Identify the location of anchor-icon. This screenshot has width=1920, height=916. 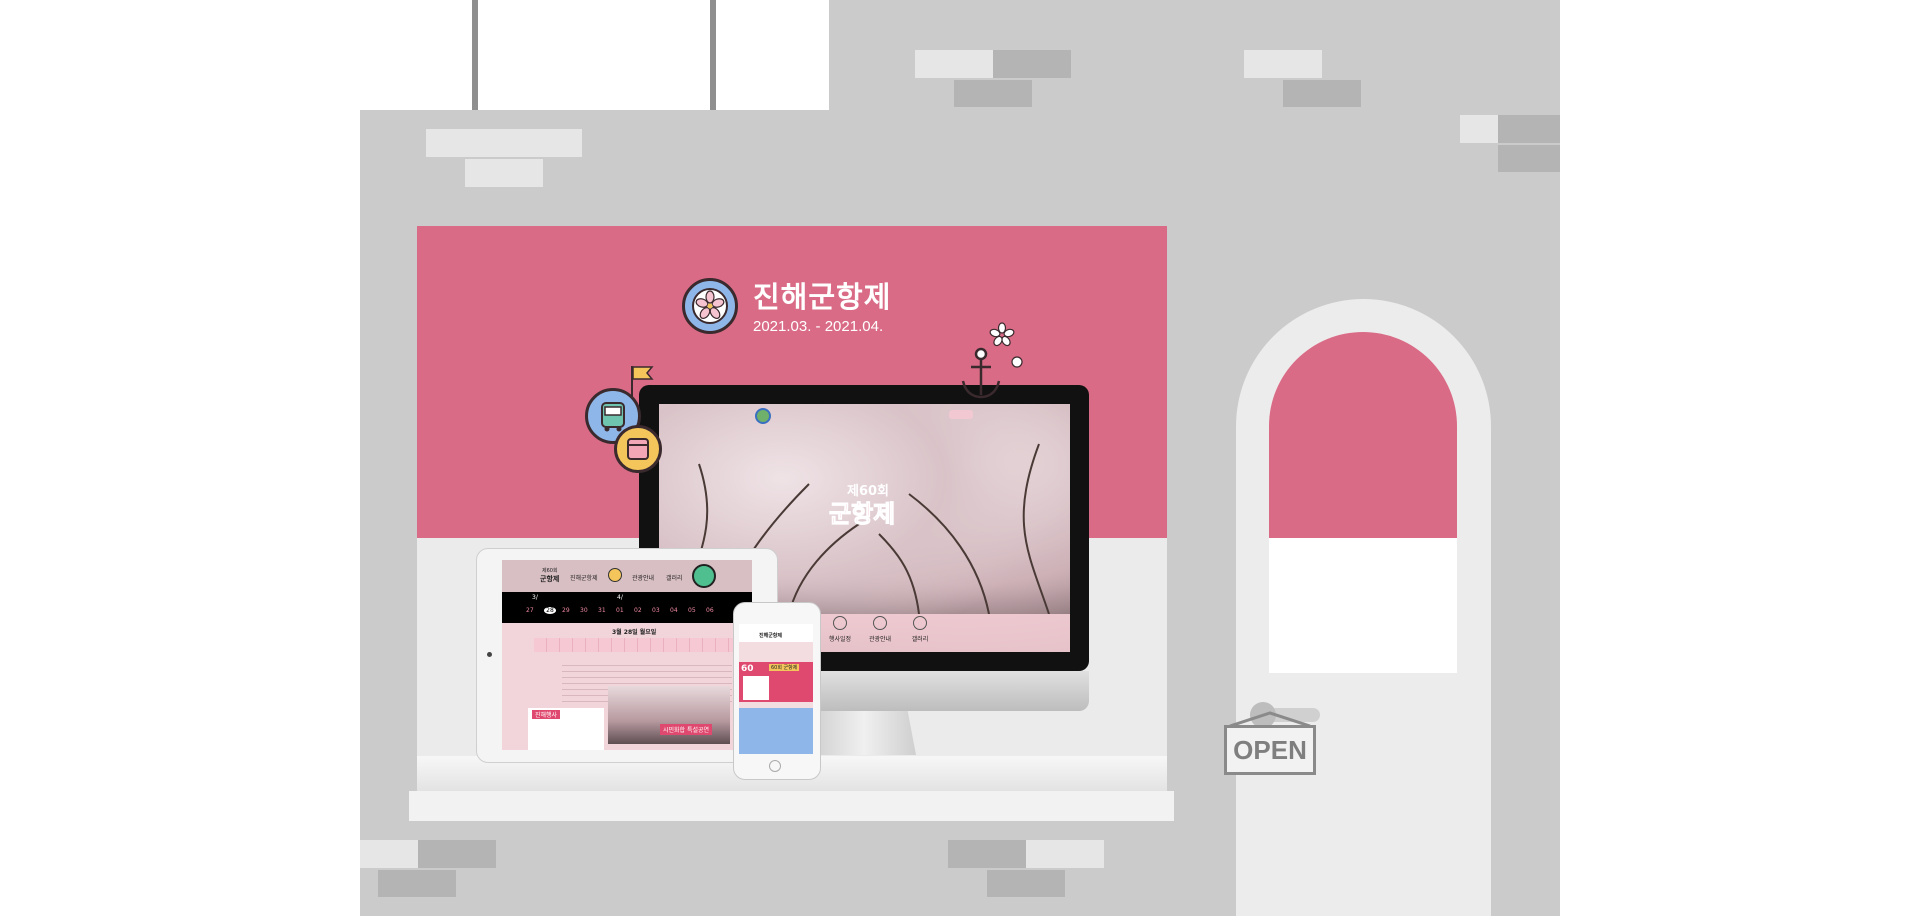
(981, 373).